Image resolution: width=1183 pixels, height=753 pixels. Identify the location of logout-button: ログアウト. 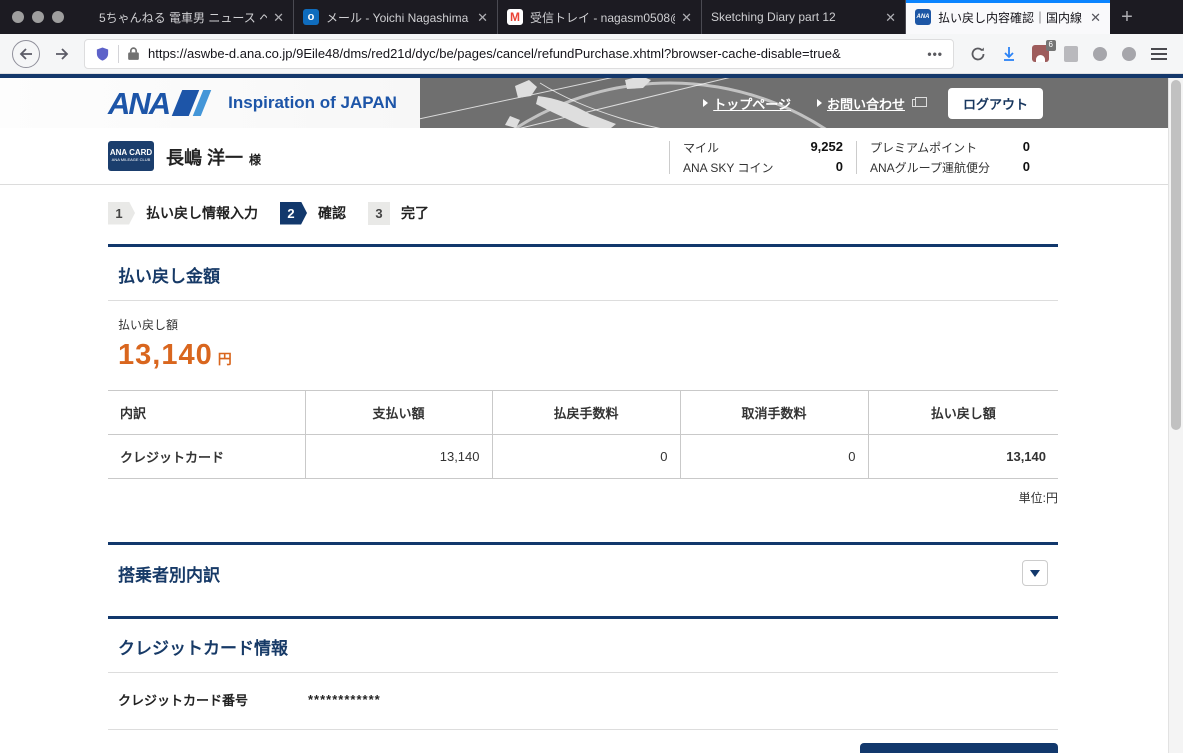
(995, 103).